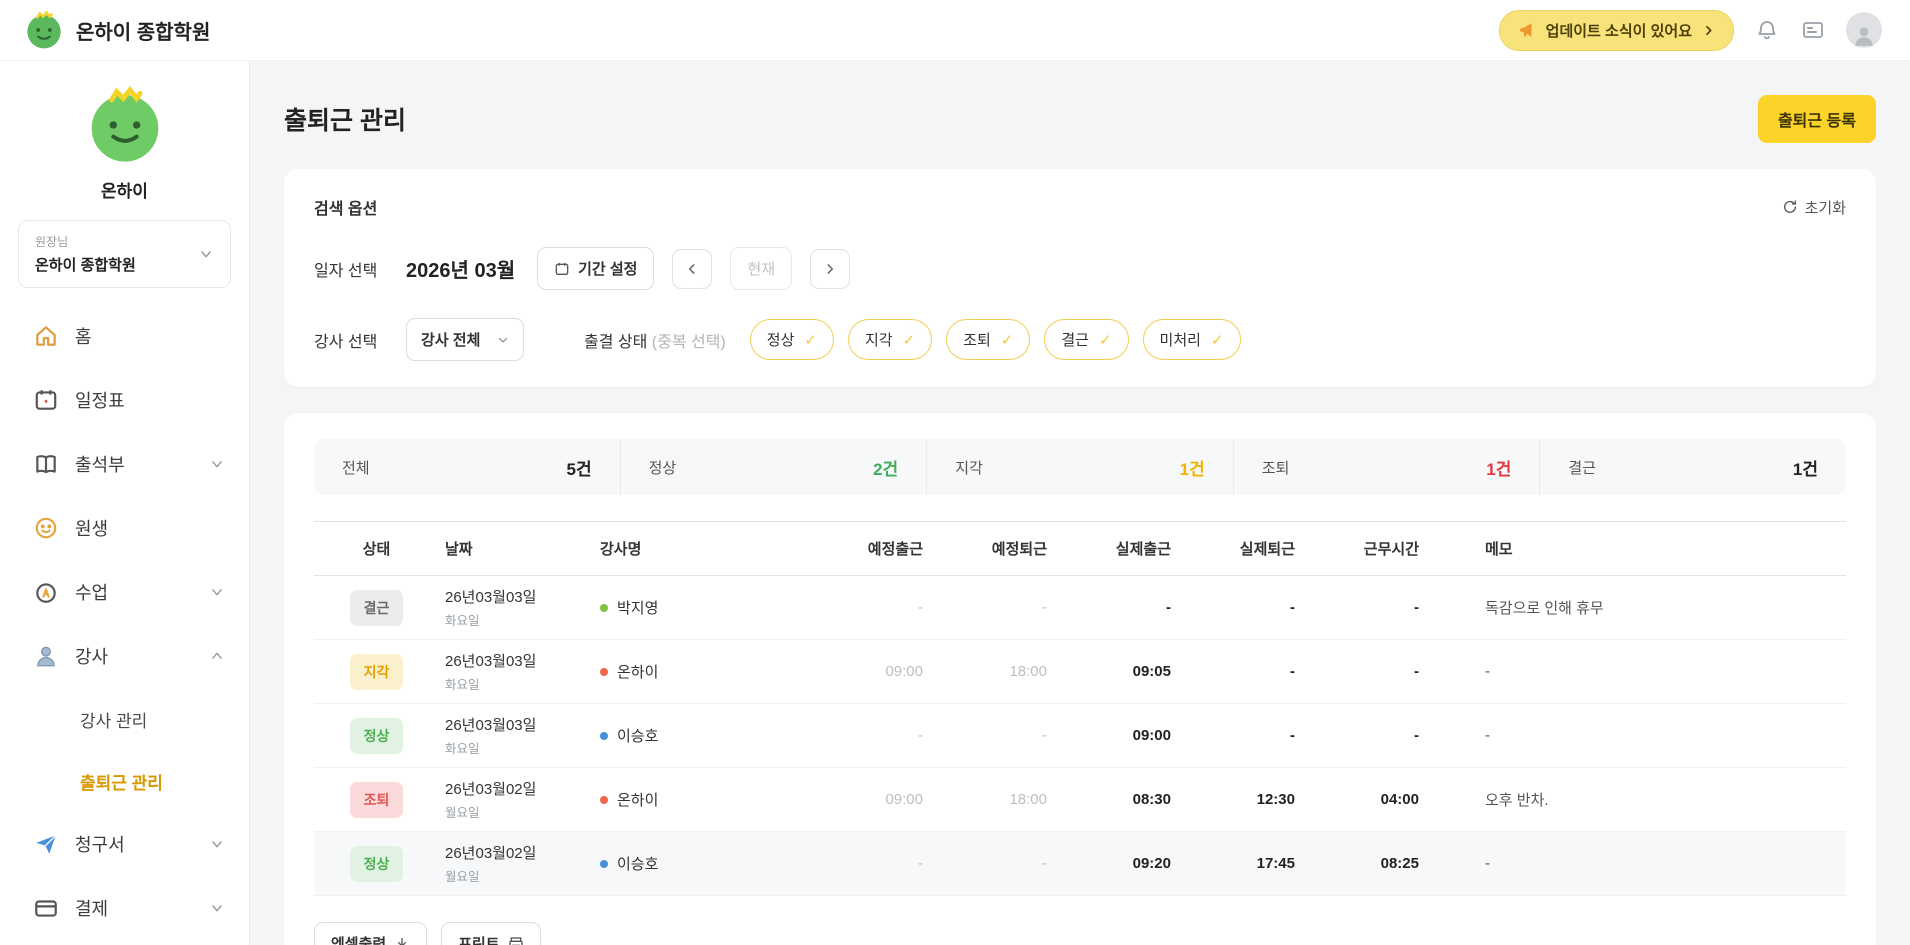  What do you see at coordinates (46, 593) in the screenshot?
I see `class-icon` at bounding box center [46, 593].